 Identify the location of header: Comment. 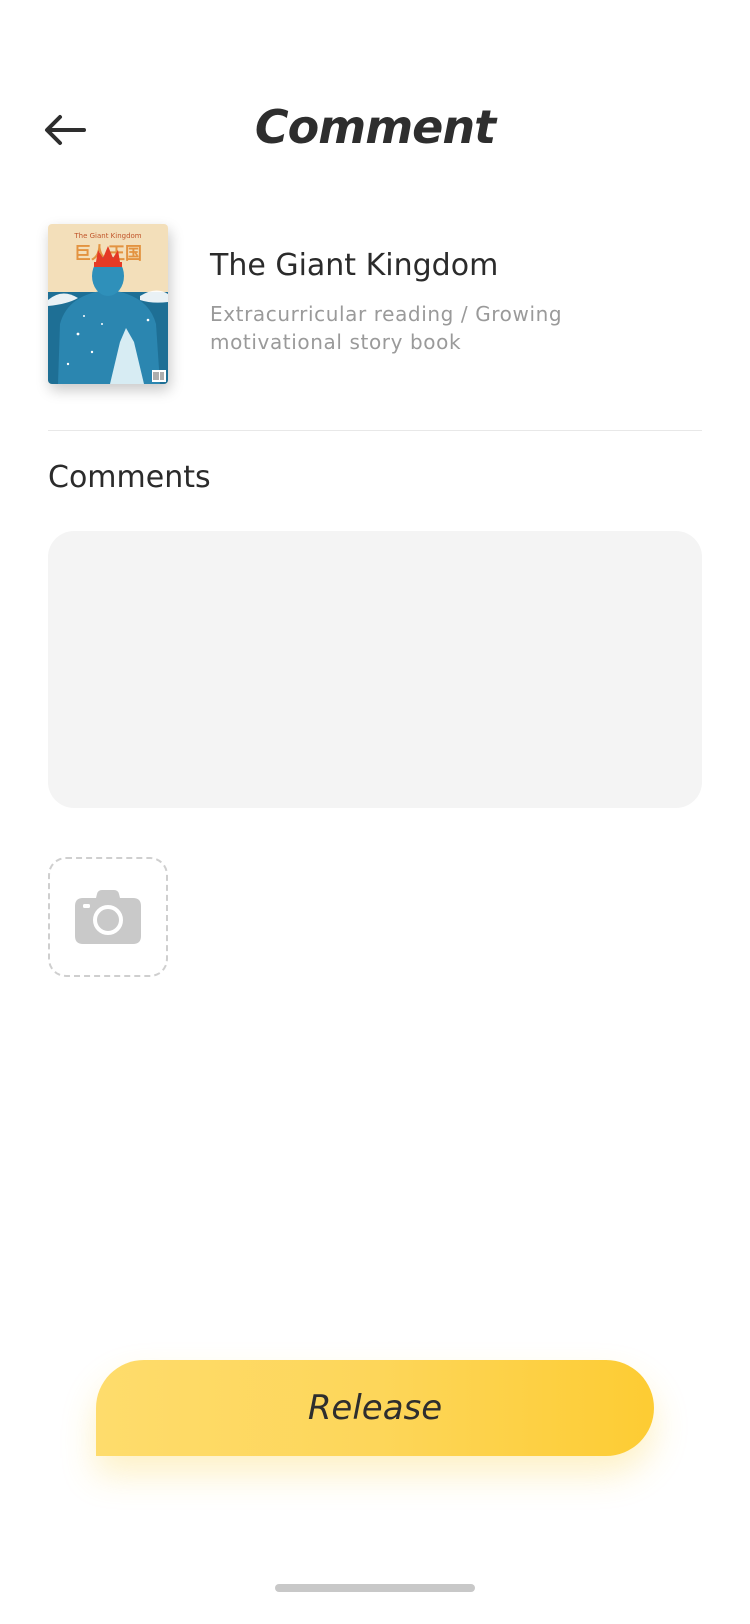
(375, 130).